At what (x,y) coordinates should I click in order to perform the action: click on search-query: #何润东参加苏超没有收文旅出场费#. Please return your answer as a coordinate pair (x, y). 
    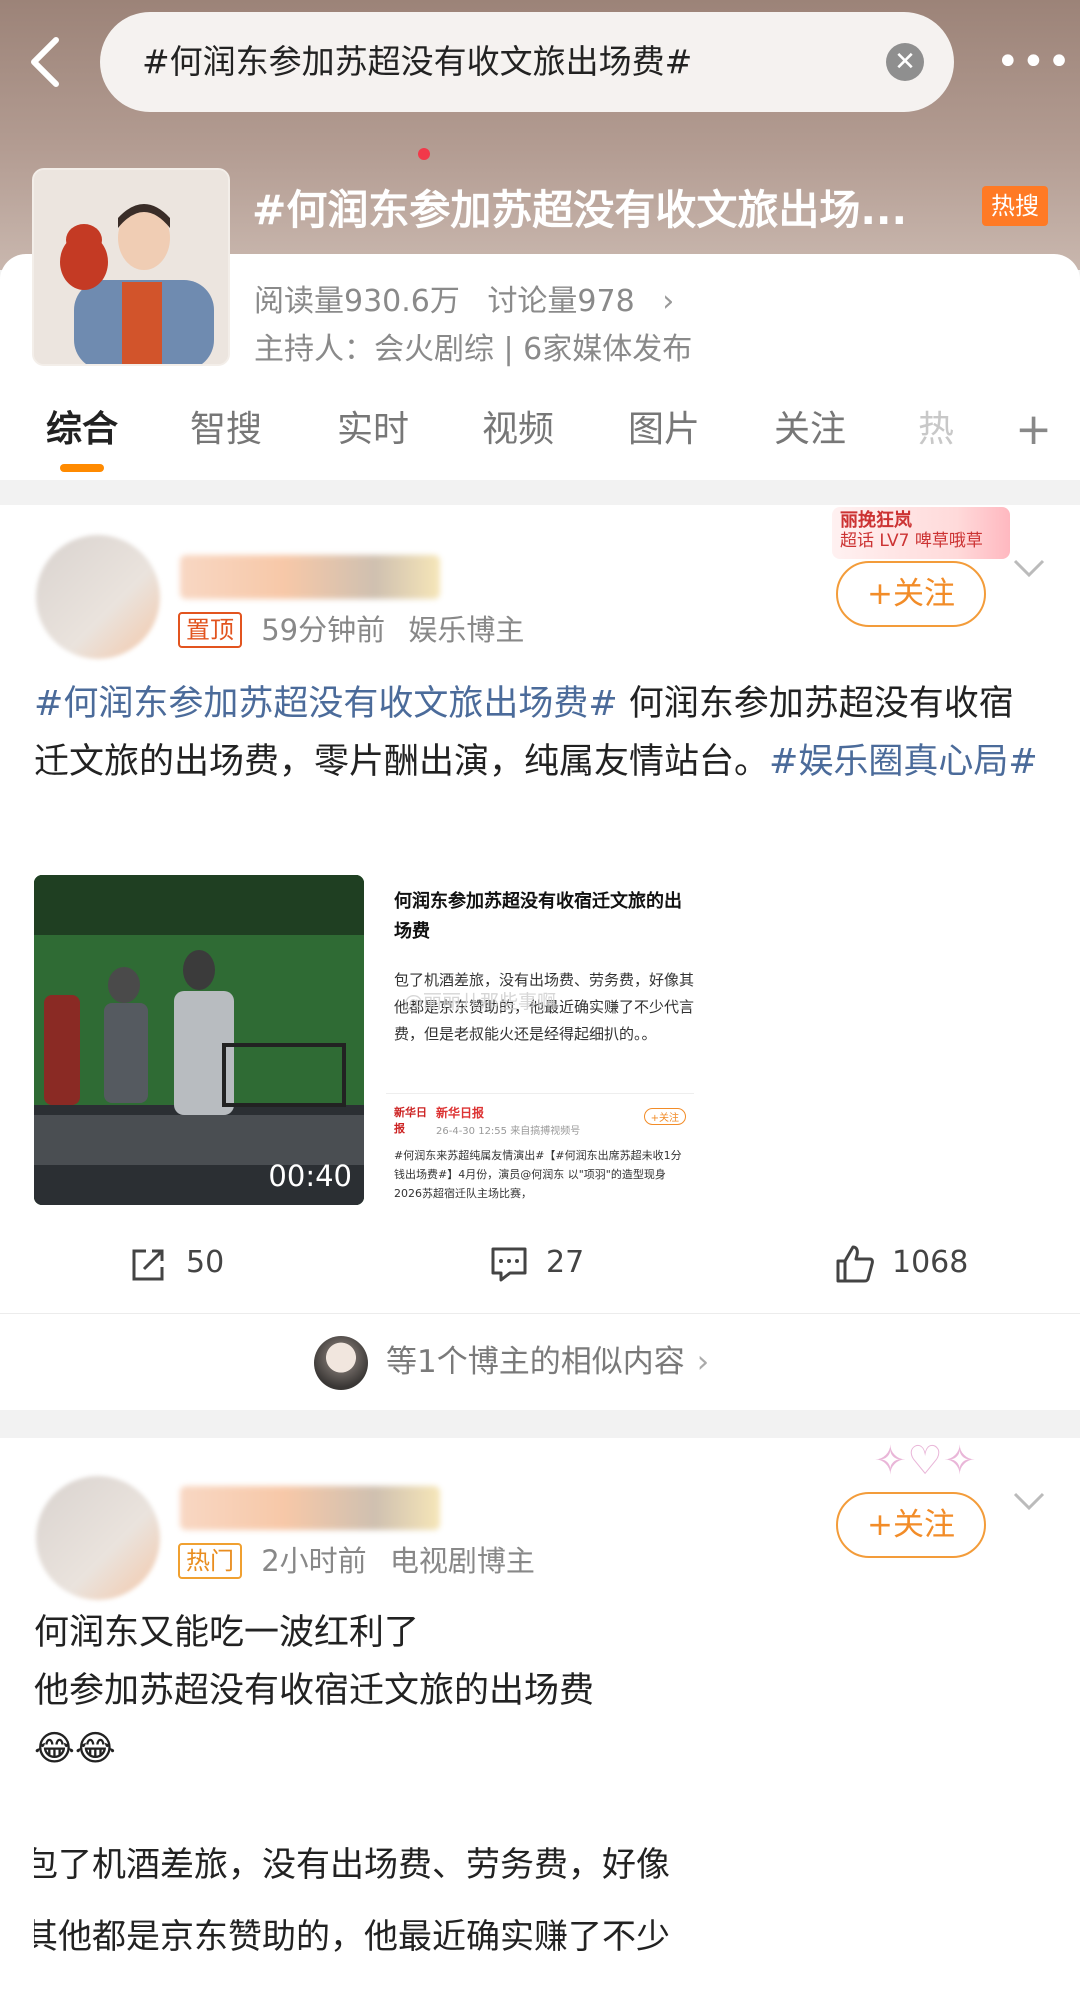
    Looking at the image, I should click on (417, 61).